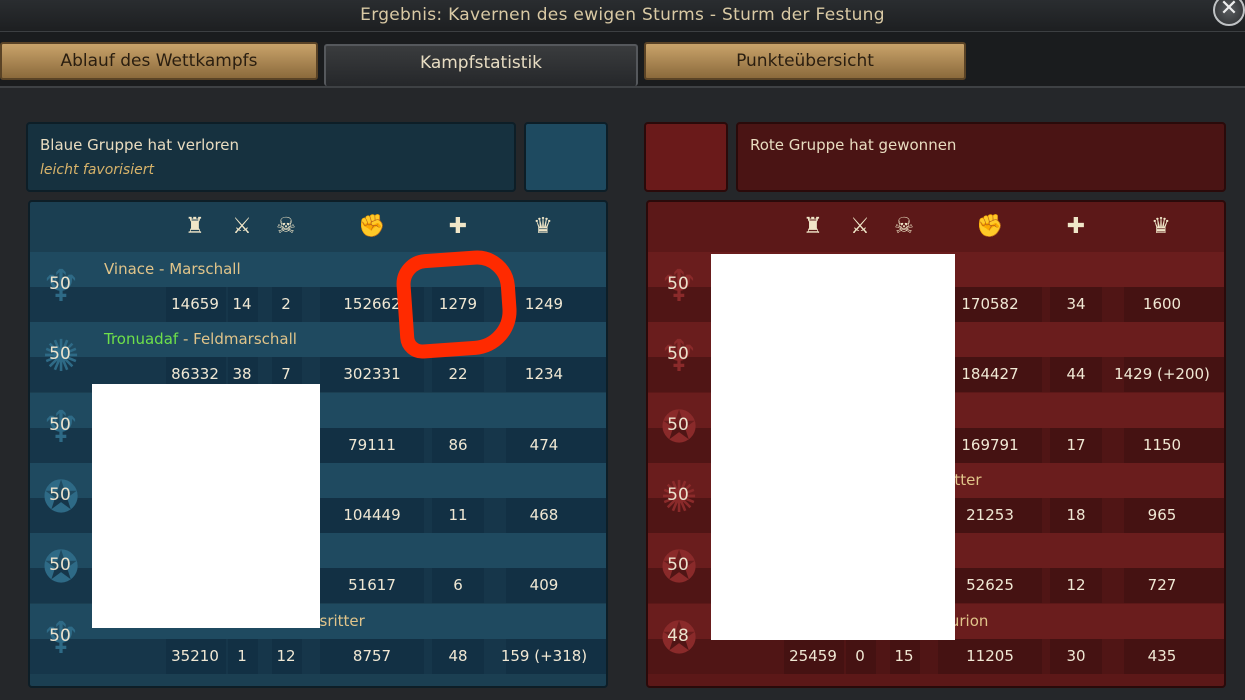  Describe the element at coordinates (1162, 304) in the screenshot. I see `stat-crown: 1600` at that location.